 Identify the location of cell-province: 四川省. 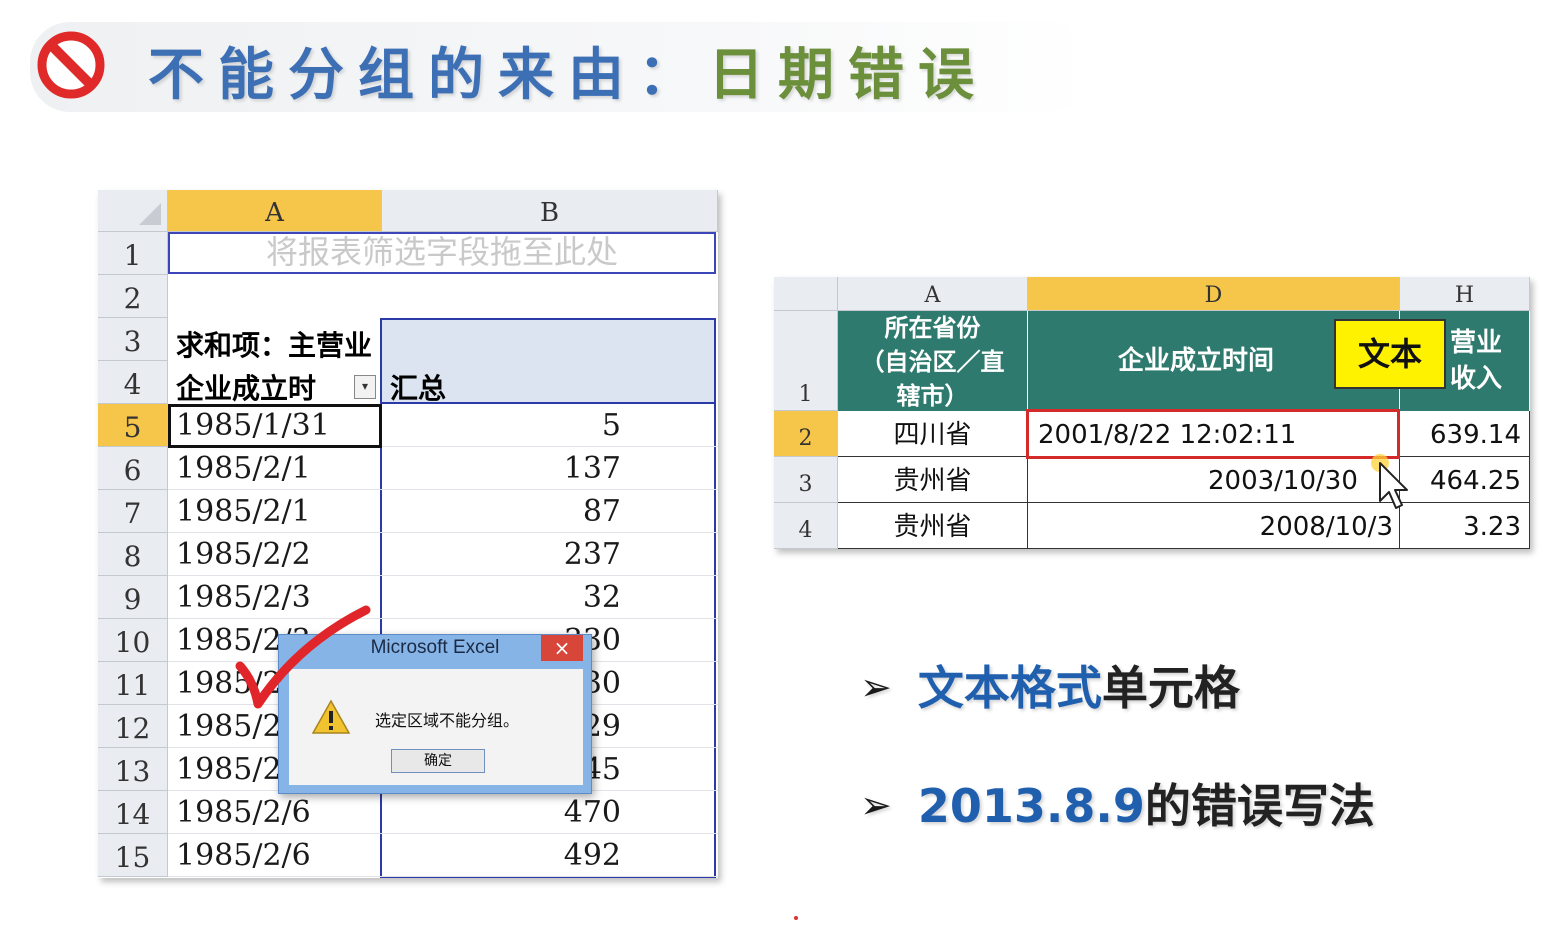
(933, 434).